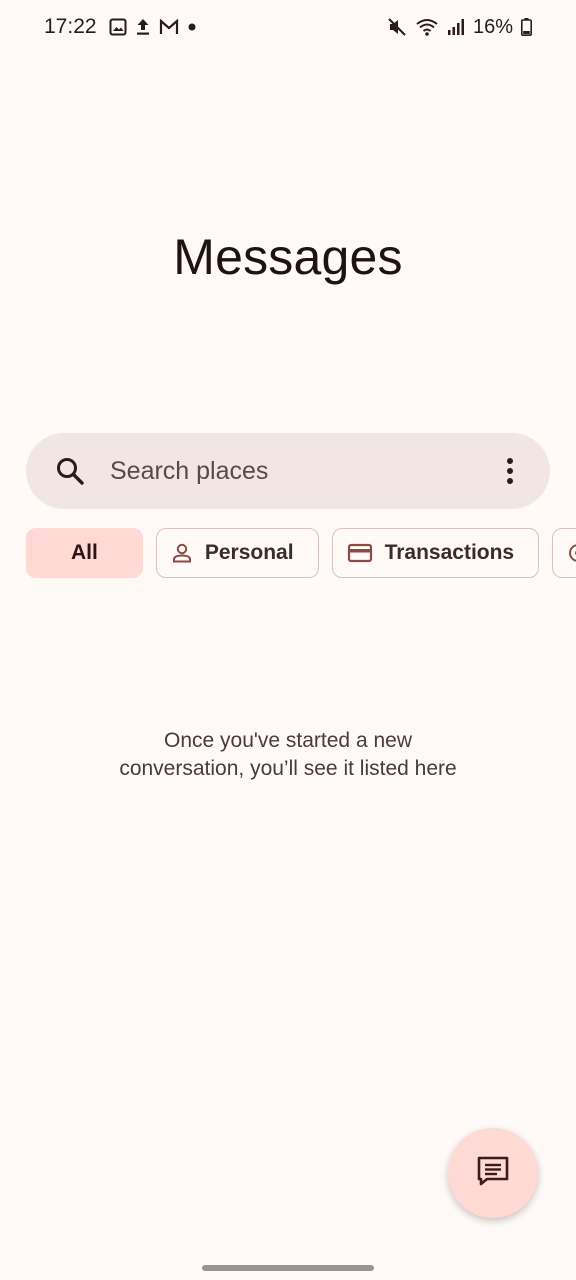 The width and height of the screenshot is (576, 1280). I want to click on status-left: 17:22, so click(120, 27).